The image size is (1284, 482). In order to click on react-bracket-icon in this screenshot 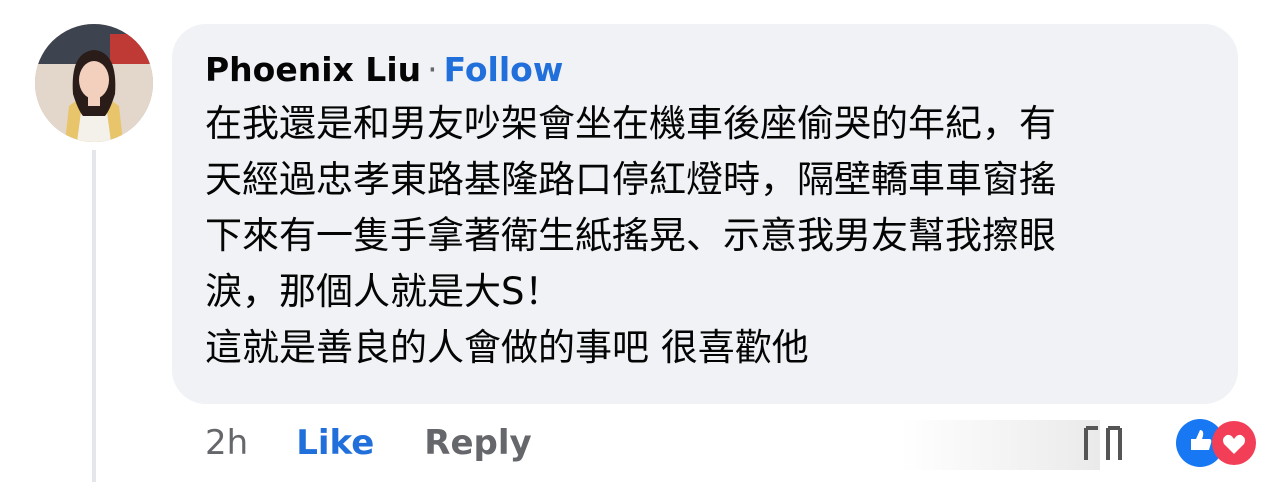, I will do `click(1103, 443)`.